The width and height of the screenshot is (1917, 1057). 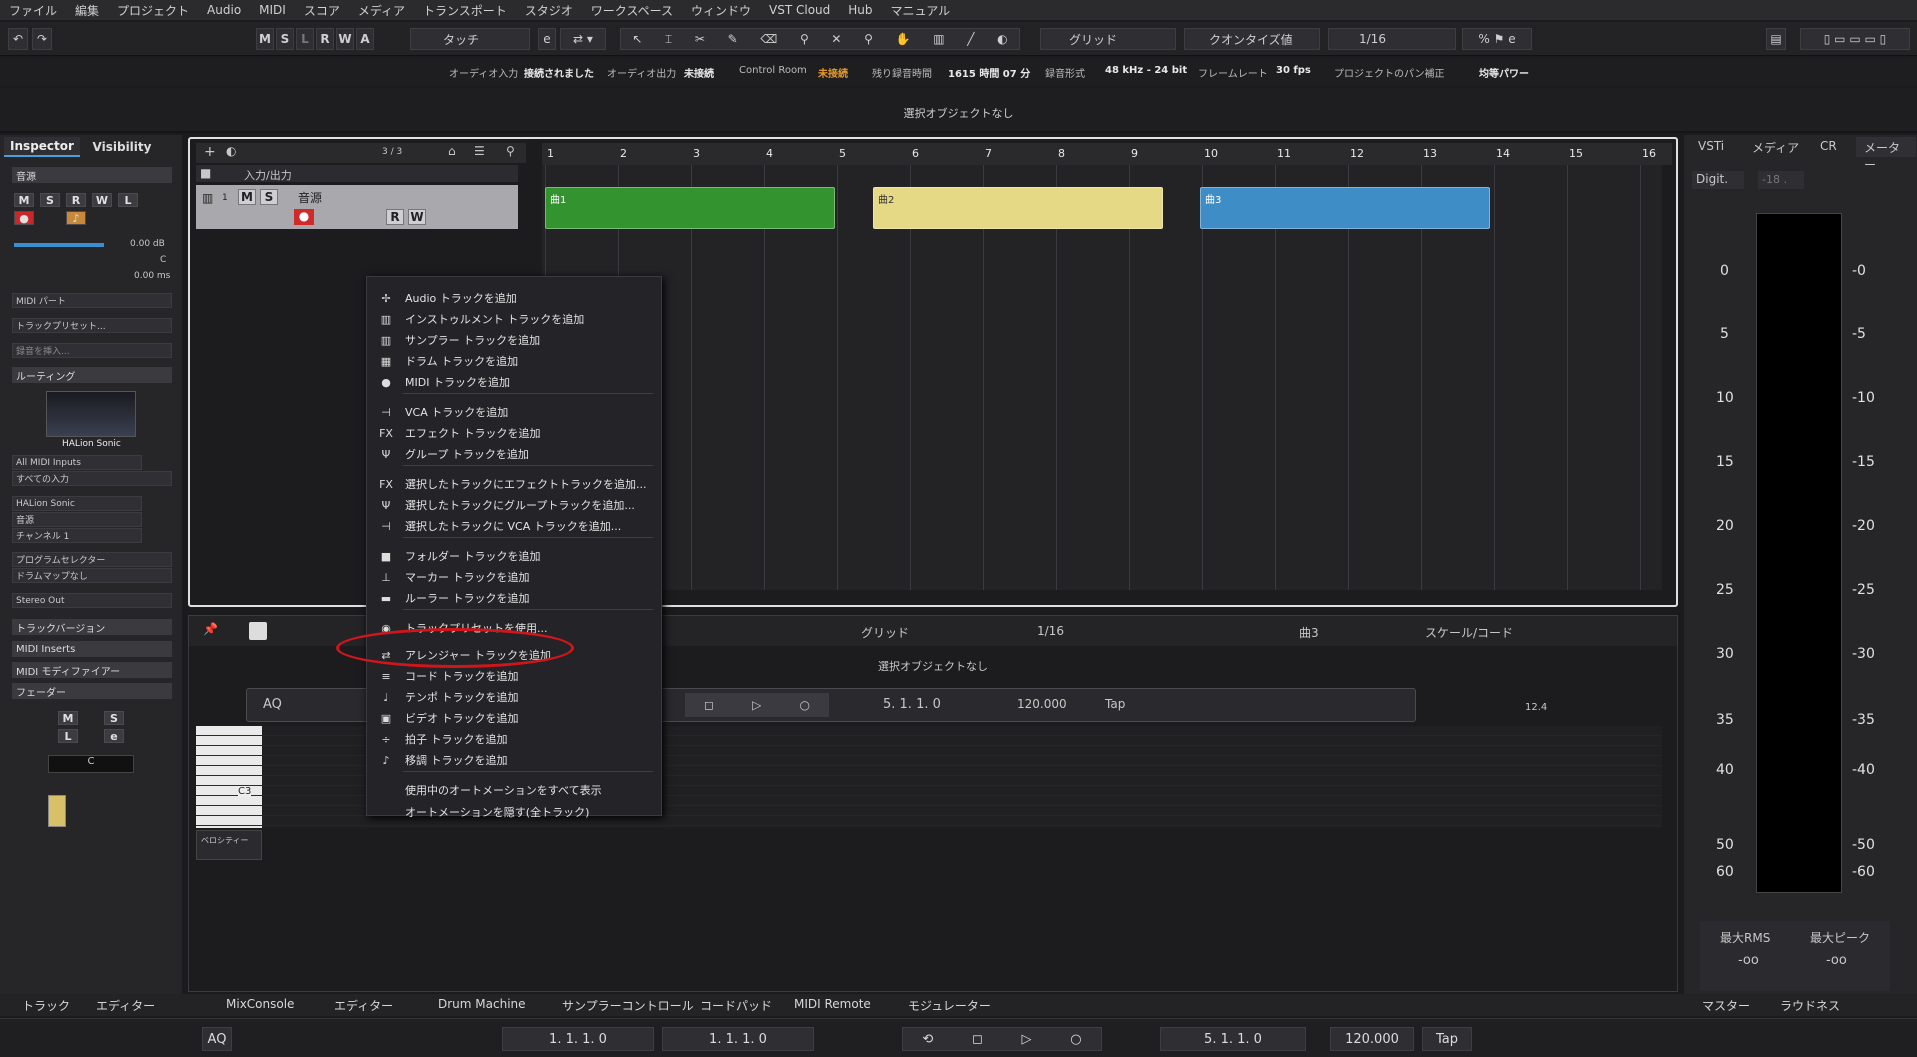 What do you see at coordinates (804, 705) in the screenshot?
I see `floating-record-icon: ○` at bounding box center [804, 705].